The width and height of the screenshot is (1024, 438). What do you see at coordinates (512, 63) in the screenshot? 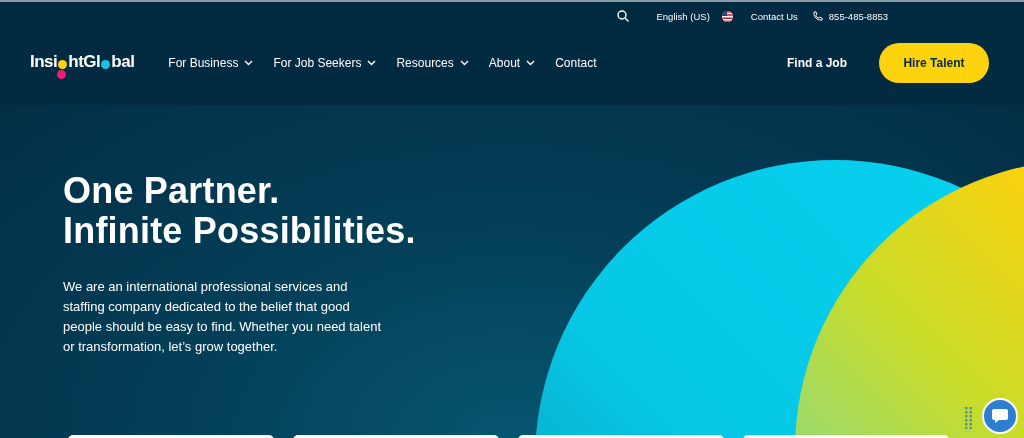
I see `nav-link: About` at bounding box center [512, 63].